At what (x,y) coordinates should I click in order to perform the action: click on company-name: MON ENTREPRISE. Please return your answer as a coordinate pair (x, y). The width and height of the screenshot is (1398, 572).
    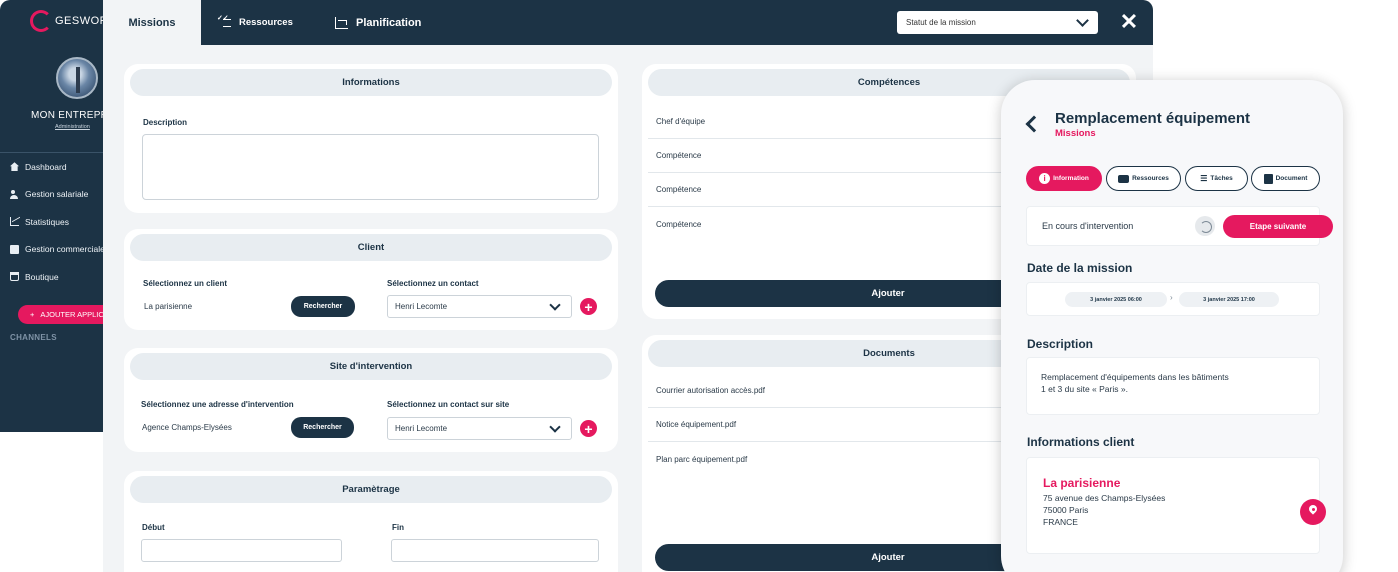
    Looking at the image, I should click on (67, 115).